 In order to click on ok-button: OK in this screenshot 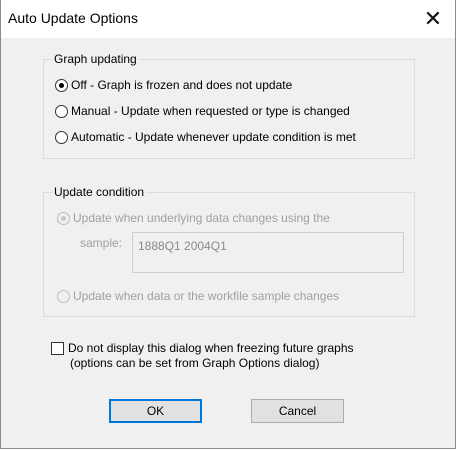, I will do `click(155, 411)`.